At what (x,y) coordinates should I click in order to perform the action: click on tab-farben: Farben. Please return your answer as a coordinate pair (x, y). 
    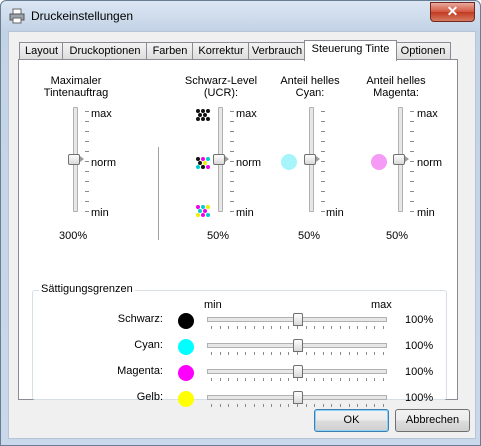
    Looking at the image, I should click on (170, 51).